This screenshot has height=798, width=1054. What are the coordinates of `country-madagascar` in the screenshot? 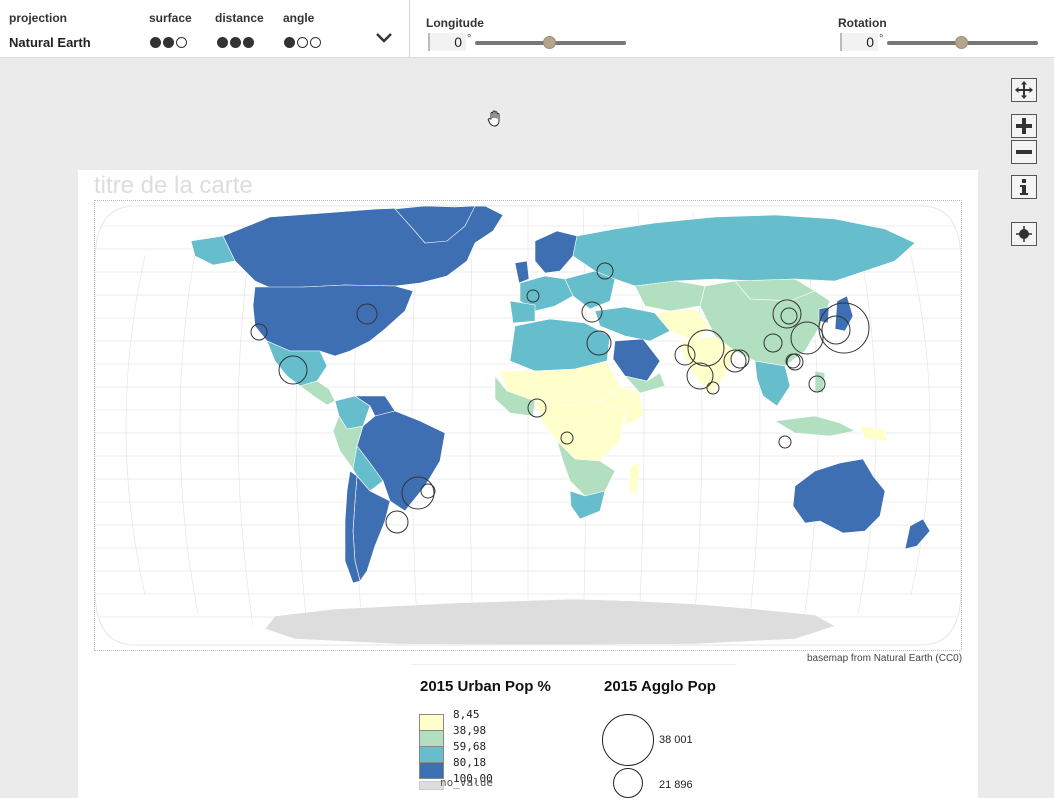 It's located at (634, 478).